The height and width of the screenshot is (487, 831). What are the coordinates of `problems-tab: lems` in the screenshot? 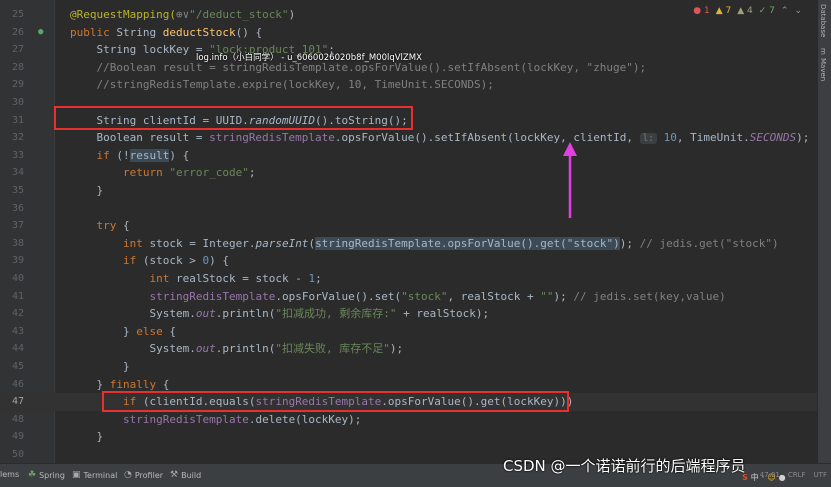 It's located at (9, 474).